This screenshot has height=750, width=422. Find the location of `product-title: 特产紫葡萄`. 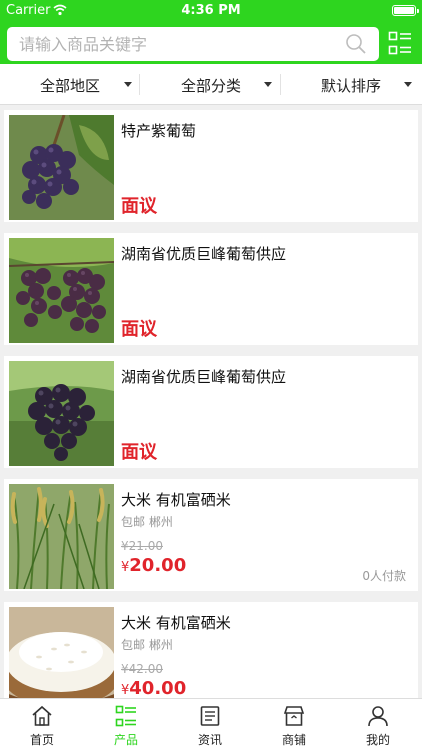

product-title: 特产紫葡萄 is located at coordinates (159, 131).